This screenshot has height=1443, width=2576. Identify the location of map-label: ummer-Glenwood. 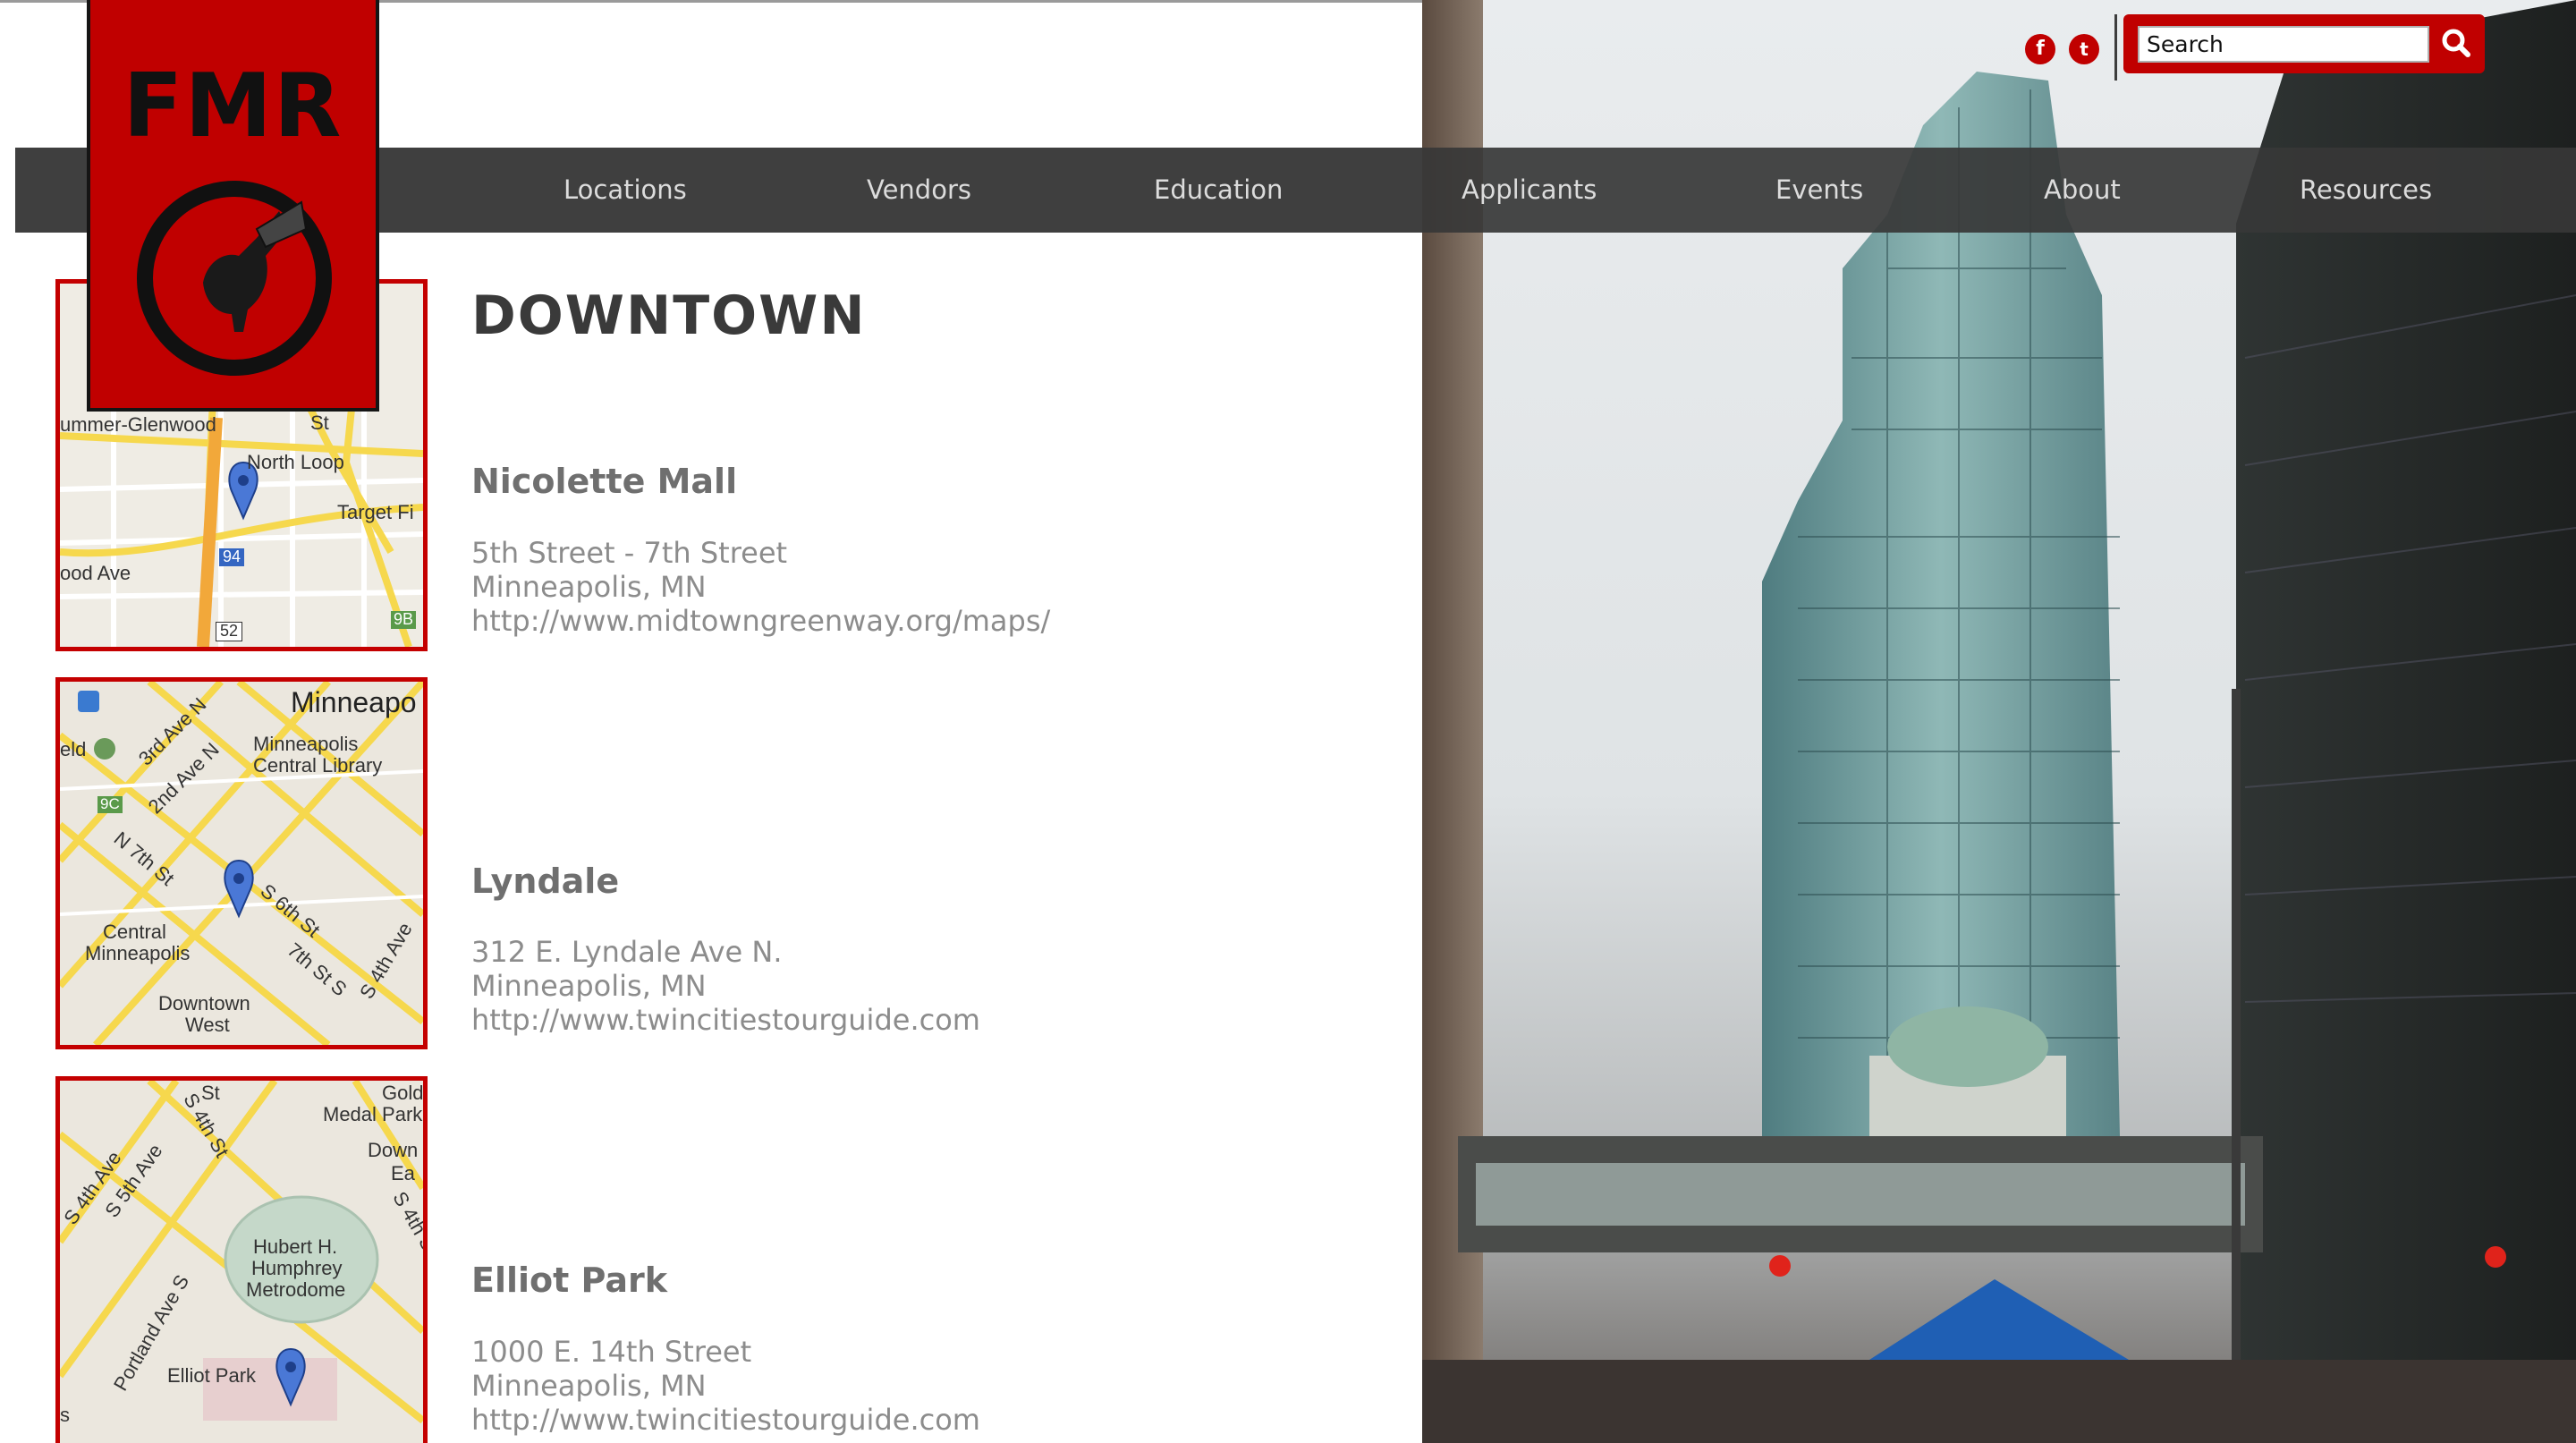
(138, 424).